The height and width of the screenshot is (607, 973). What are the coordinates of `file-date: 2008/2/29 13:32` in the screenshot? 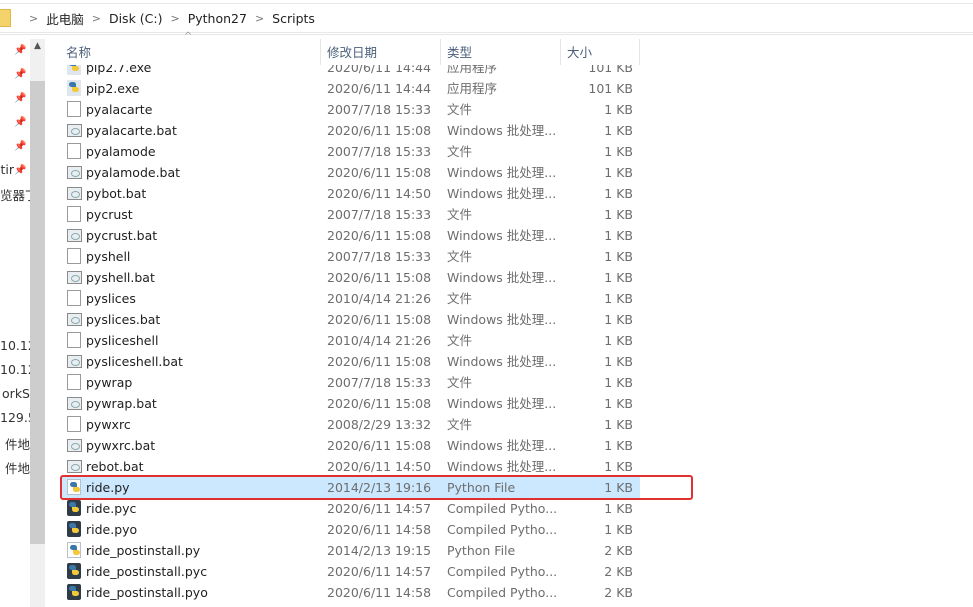 It's located at (379, 424).